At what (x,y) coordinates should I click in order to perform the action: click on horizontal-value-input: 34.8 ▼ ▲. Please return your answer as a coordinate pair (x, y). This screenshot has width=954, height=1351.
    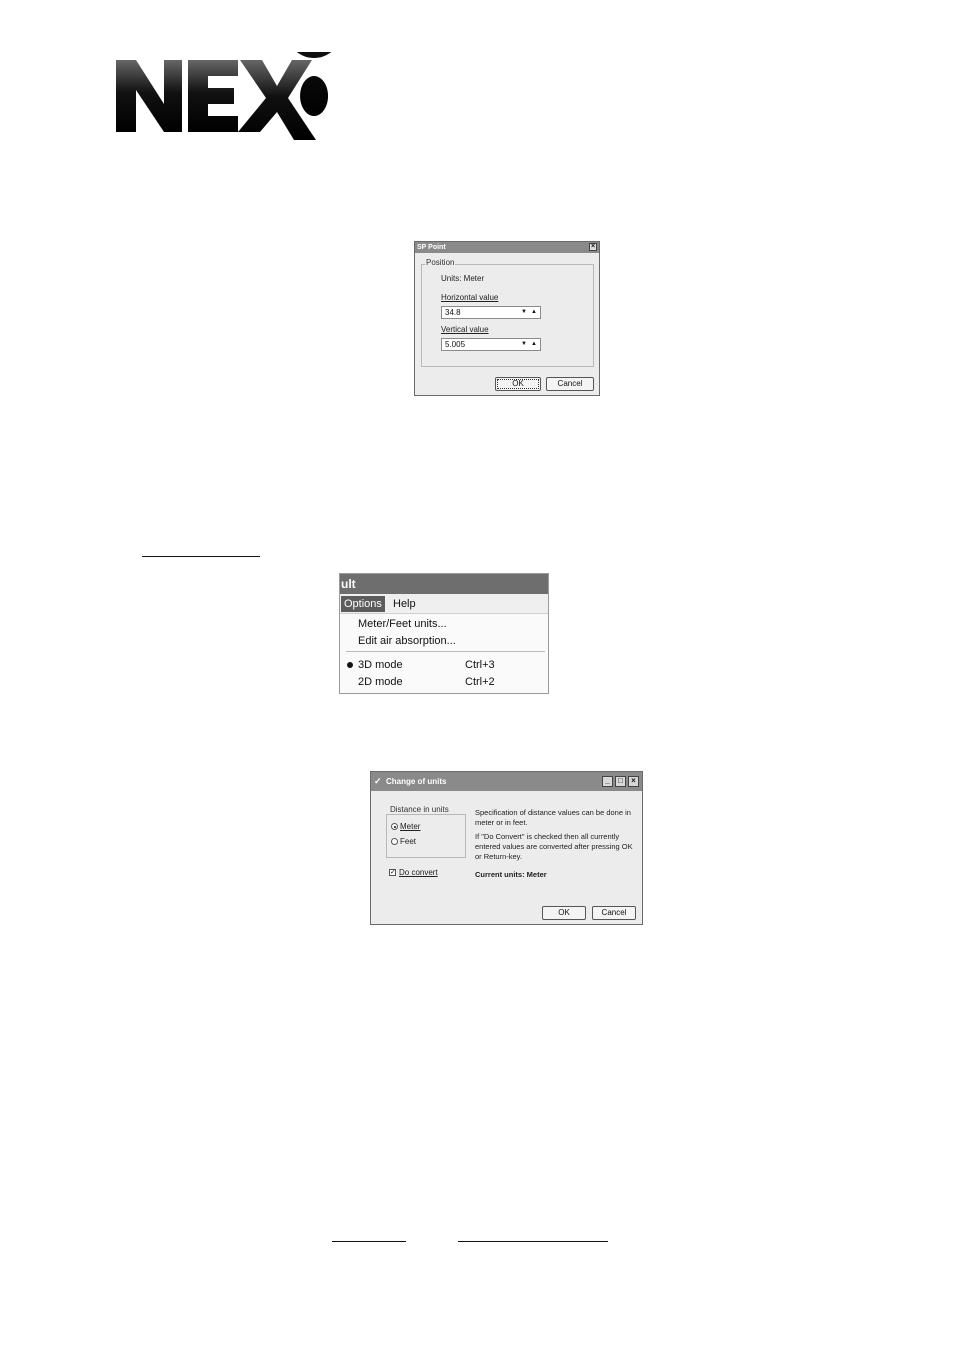
    Looking at the image, I should click on (491, 312).